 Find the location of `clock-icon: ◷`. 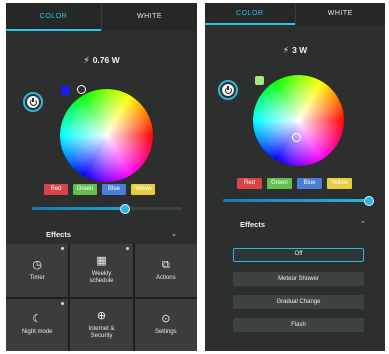

clock-icon: ◷ is located at coordinates (37, 264).